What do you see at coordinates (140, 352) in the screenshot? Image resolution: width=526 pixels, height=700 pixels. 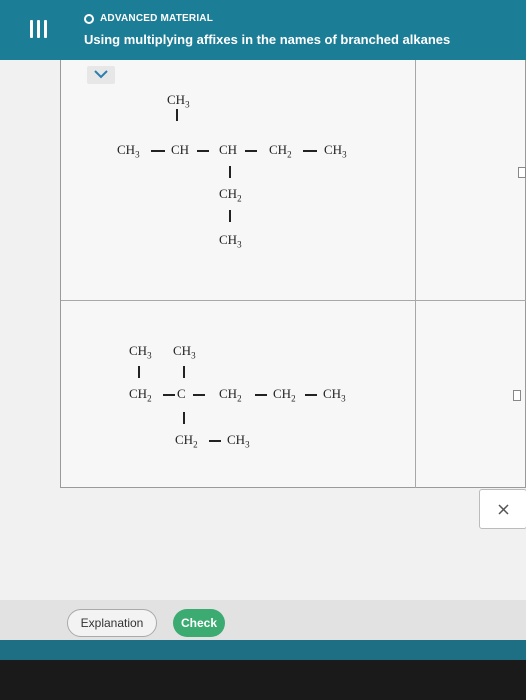 I see `mol2-top-substituent-1: CH3` at bounding box center [140, 352].